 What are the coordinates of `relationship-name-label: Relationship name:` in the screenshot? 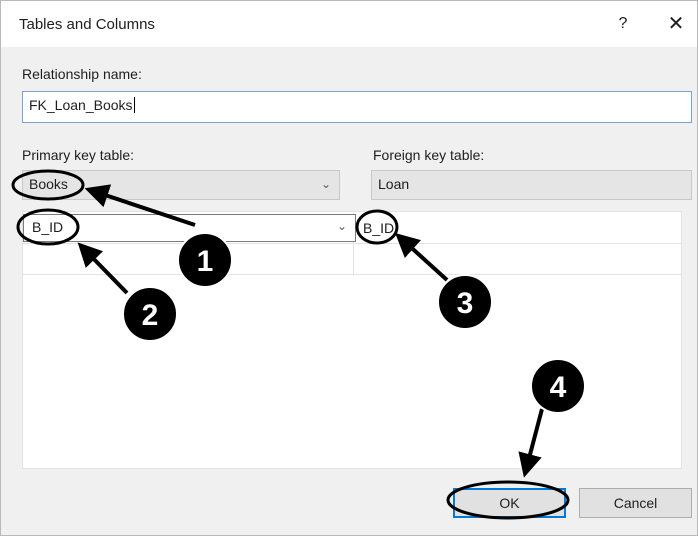 It's located at (82, 74).